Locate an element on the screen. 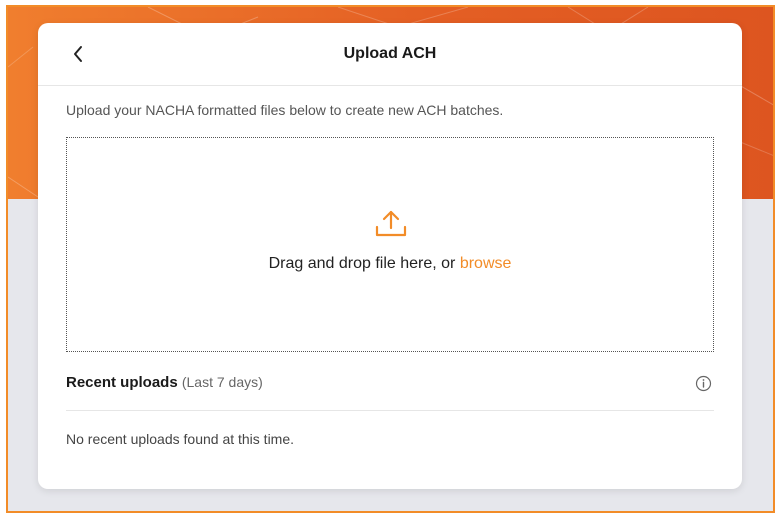 Image resolution: width=781 pixels, height=519 pixels. recent-uploads-title: Recent uploads (Last 7 days) is located at coordinates (164, 382).